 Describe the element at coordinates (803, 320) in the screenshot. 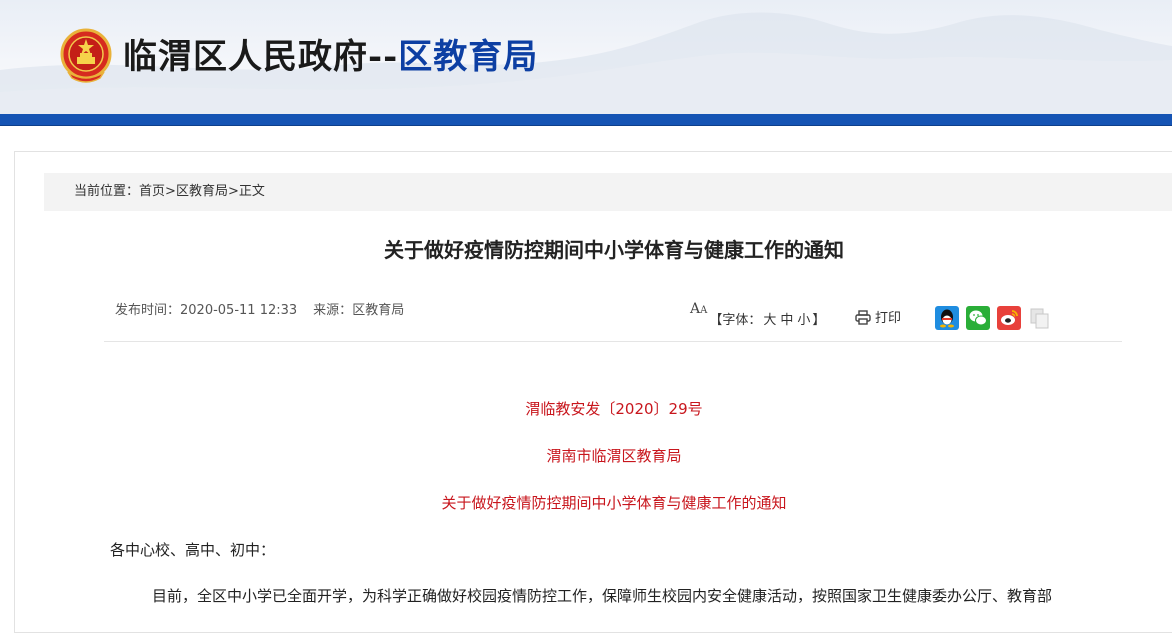

I see `font-small-button: 小` at that location.